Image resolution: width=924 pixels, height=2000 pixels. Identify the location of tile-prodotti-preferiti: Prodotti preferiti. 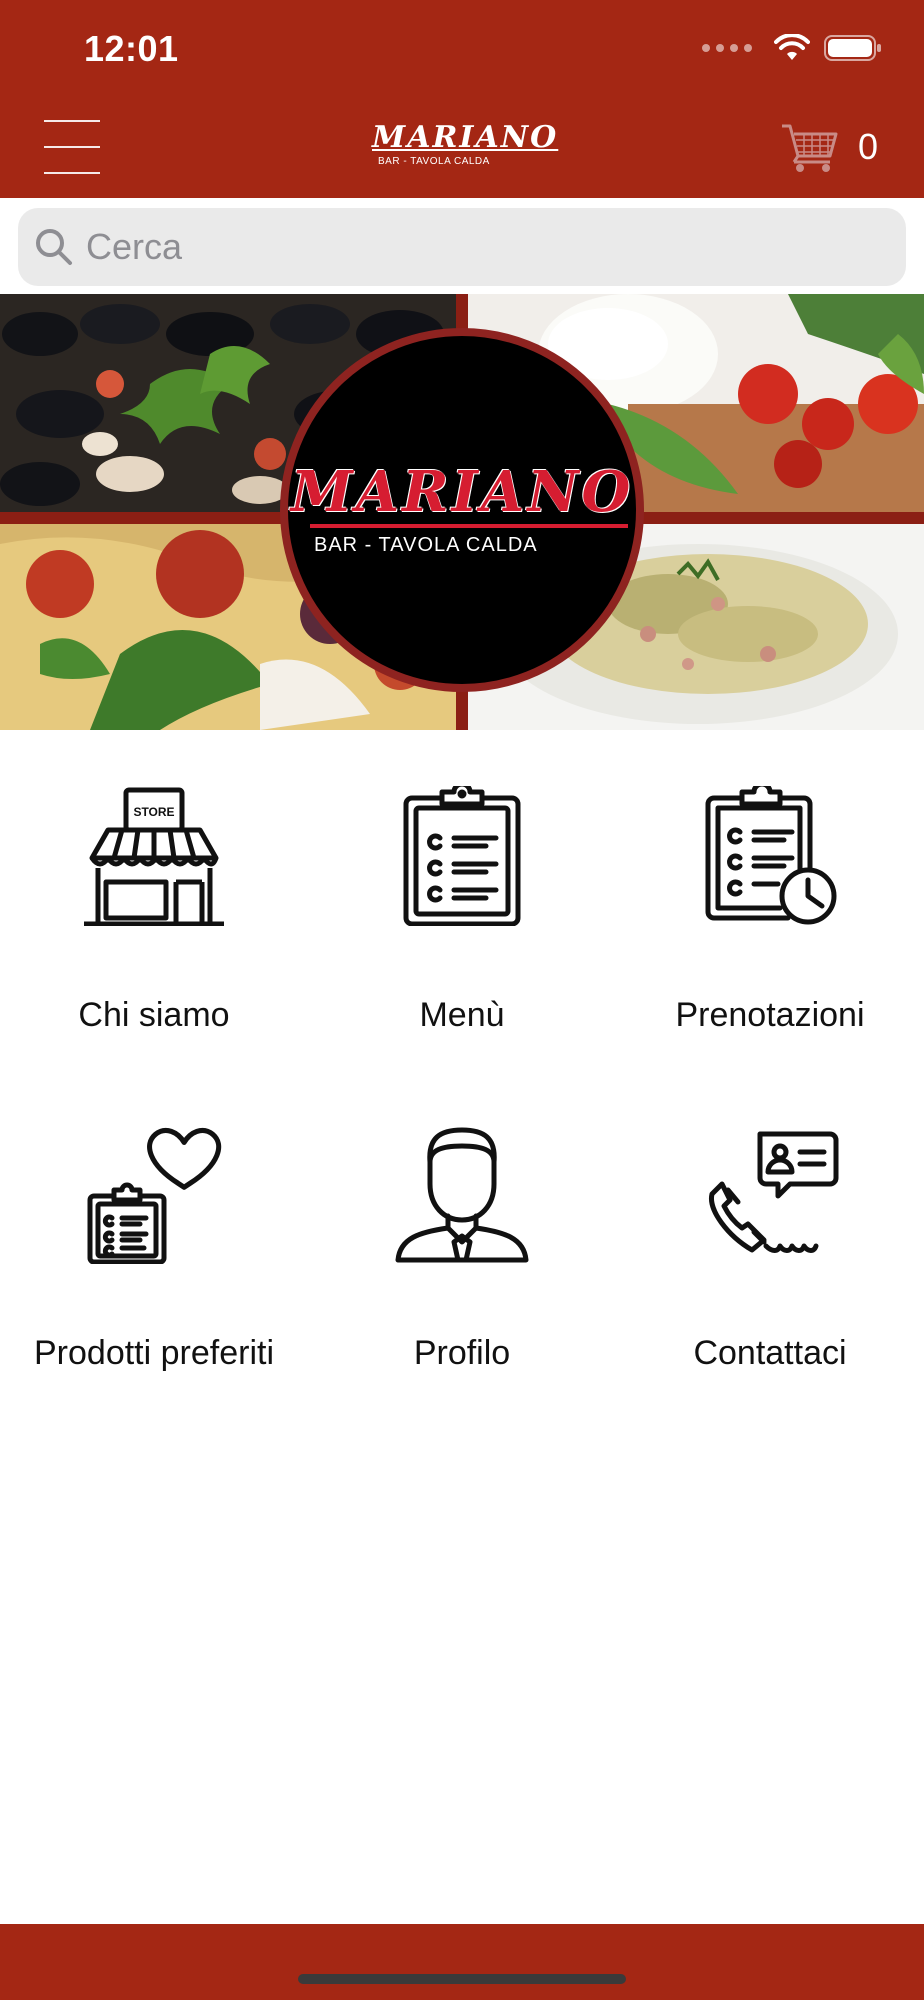
(154, 1233).